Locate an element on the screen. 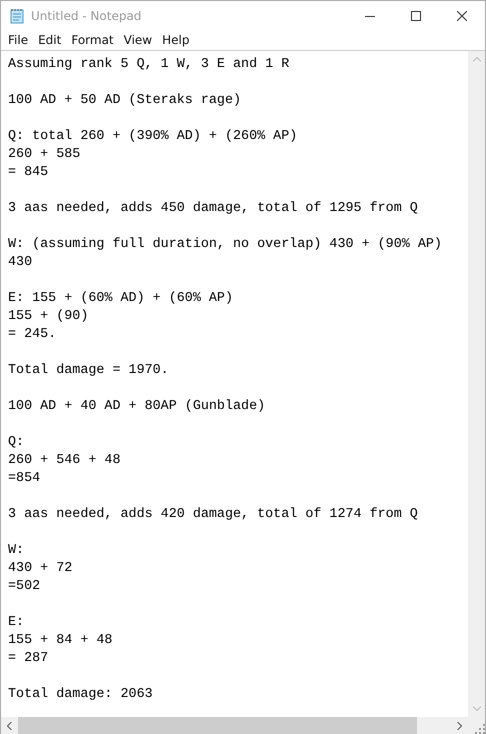 The width and height of the screenshot is (486, 734). vertical-scrollbar is located at coordinates (476, 384).